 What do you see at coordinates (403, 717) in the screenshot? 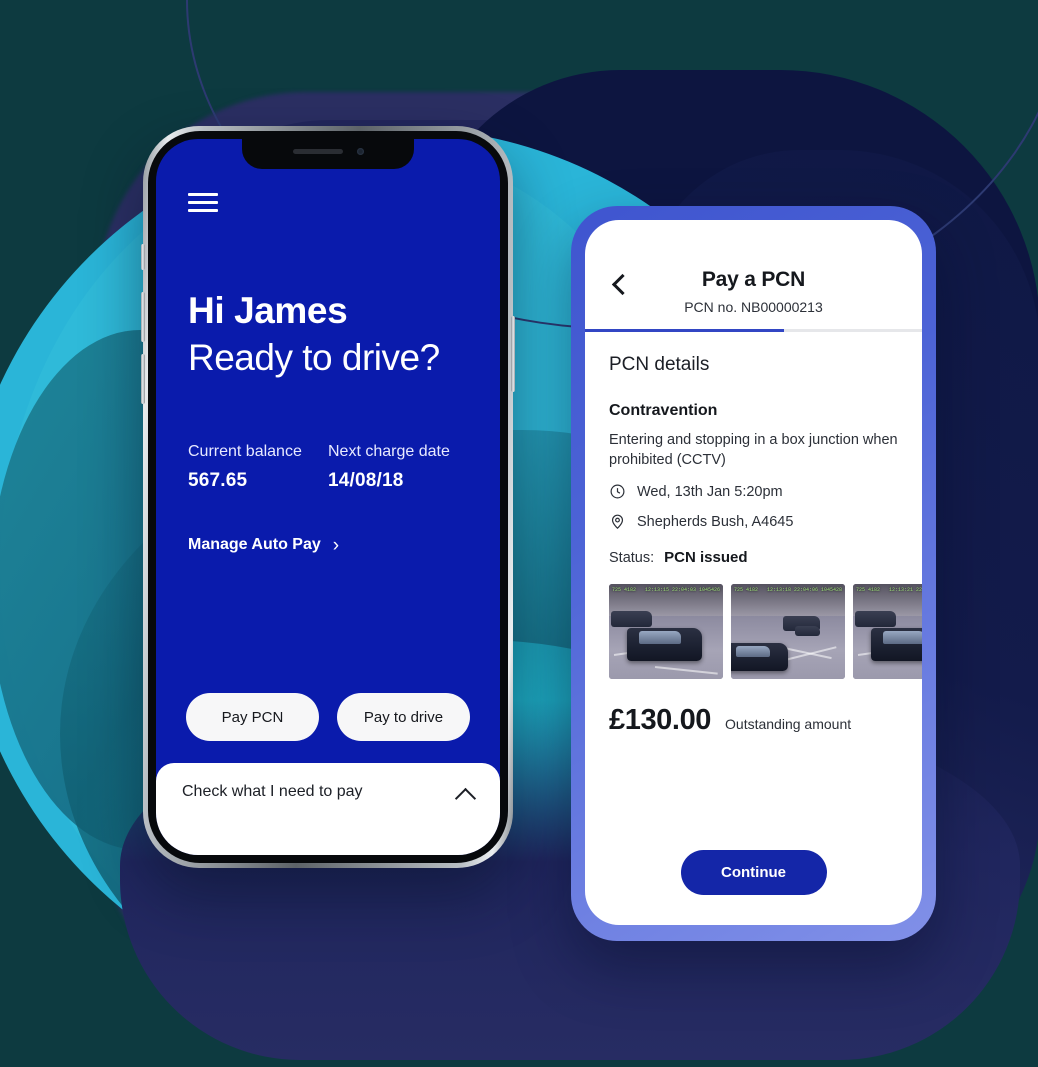
I see `pay-to-drive-button: Pay to drive` at bounding box center [403, 717].